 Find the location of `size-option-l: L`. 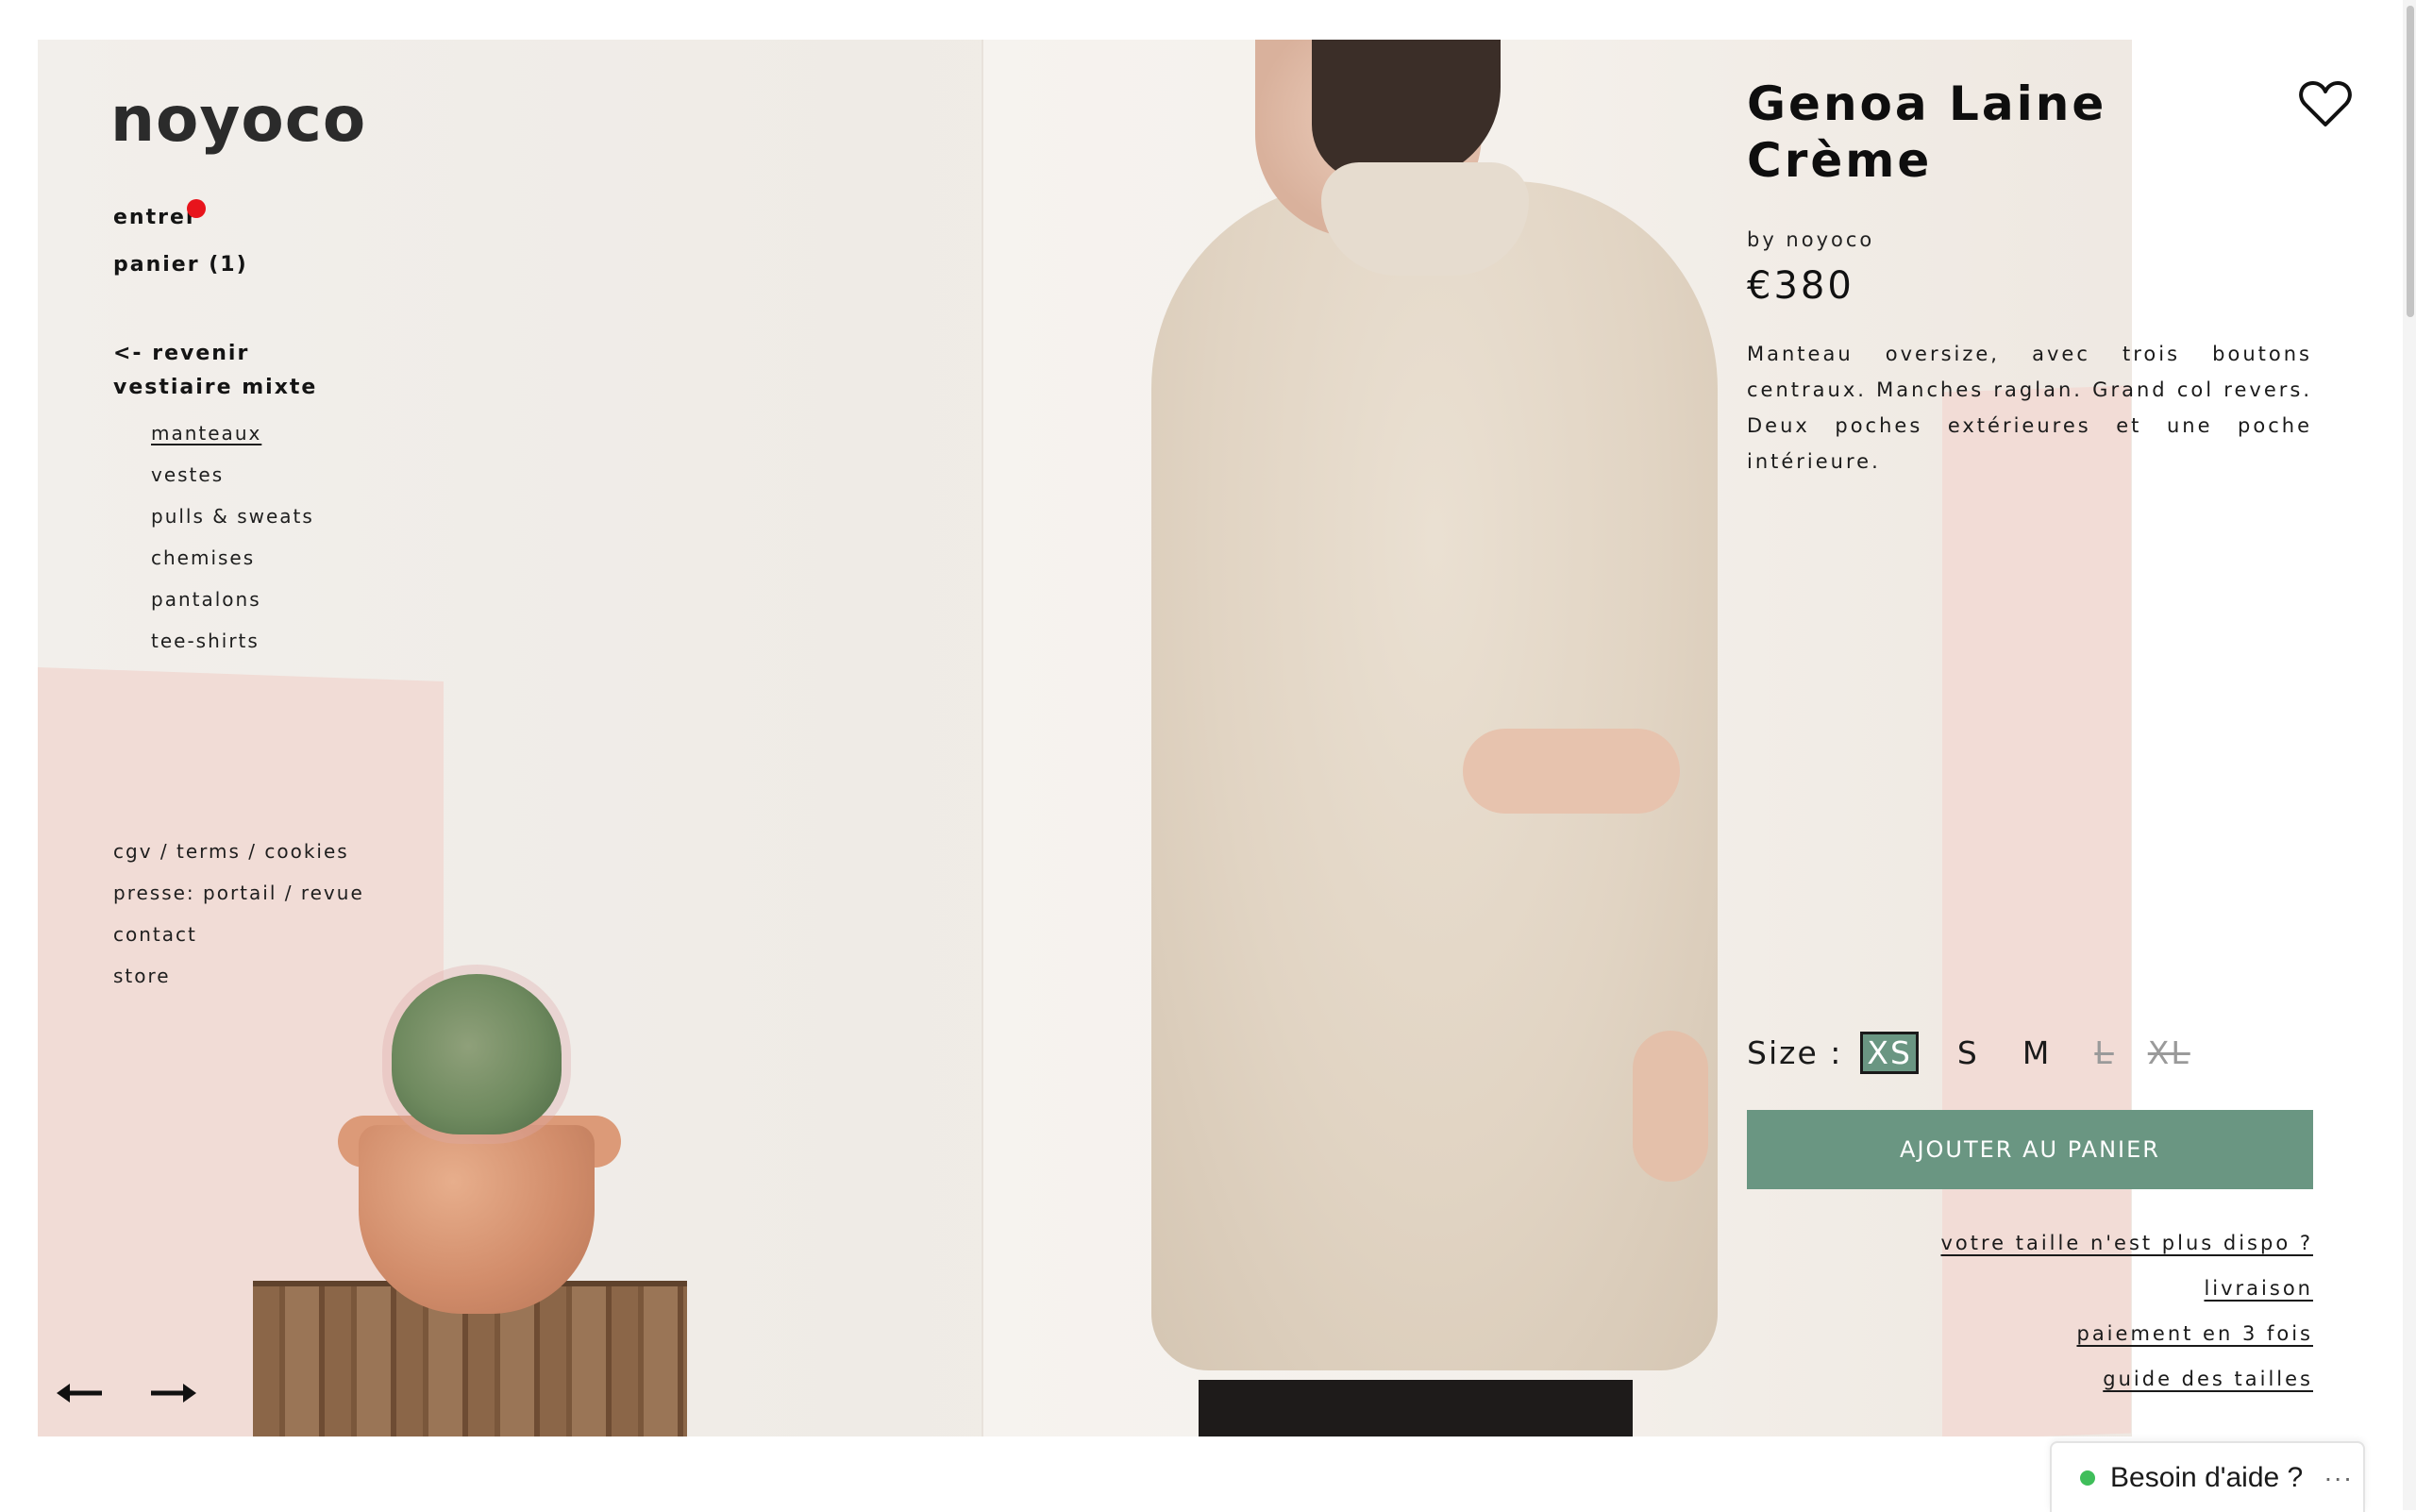

size-option-l: L is located at coordinates (2104, 1052).